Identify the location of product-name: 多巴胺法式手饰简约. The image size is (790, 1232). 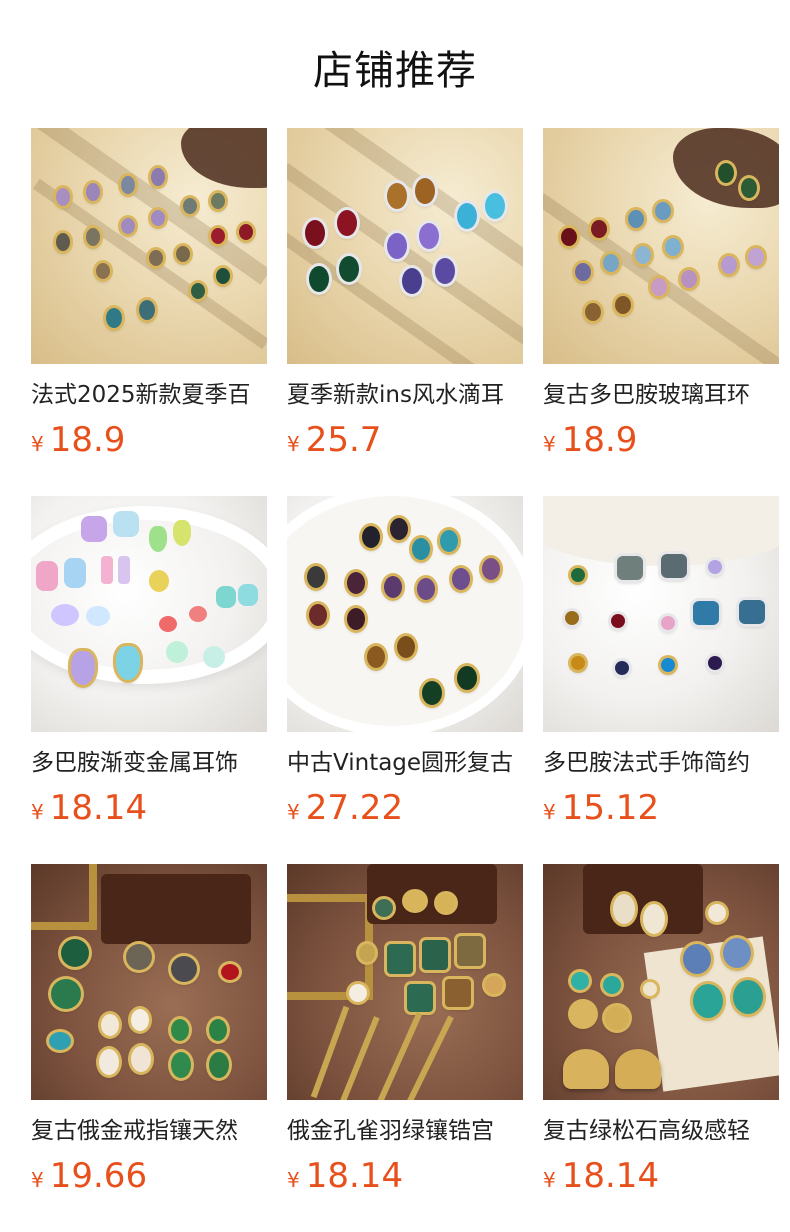
(661, 763).